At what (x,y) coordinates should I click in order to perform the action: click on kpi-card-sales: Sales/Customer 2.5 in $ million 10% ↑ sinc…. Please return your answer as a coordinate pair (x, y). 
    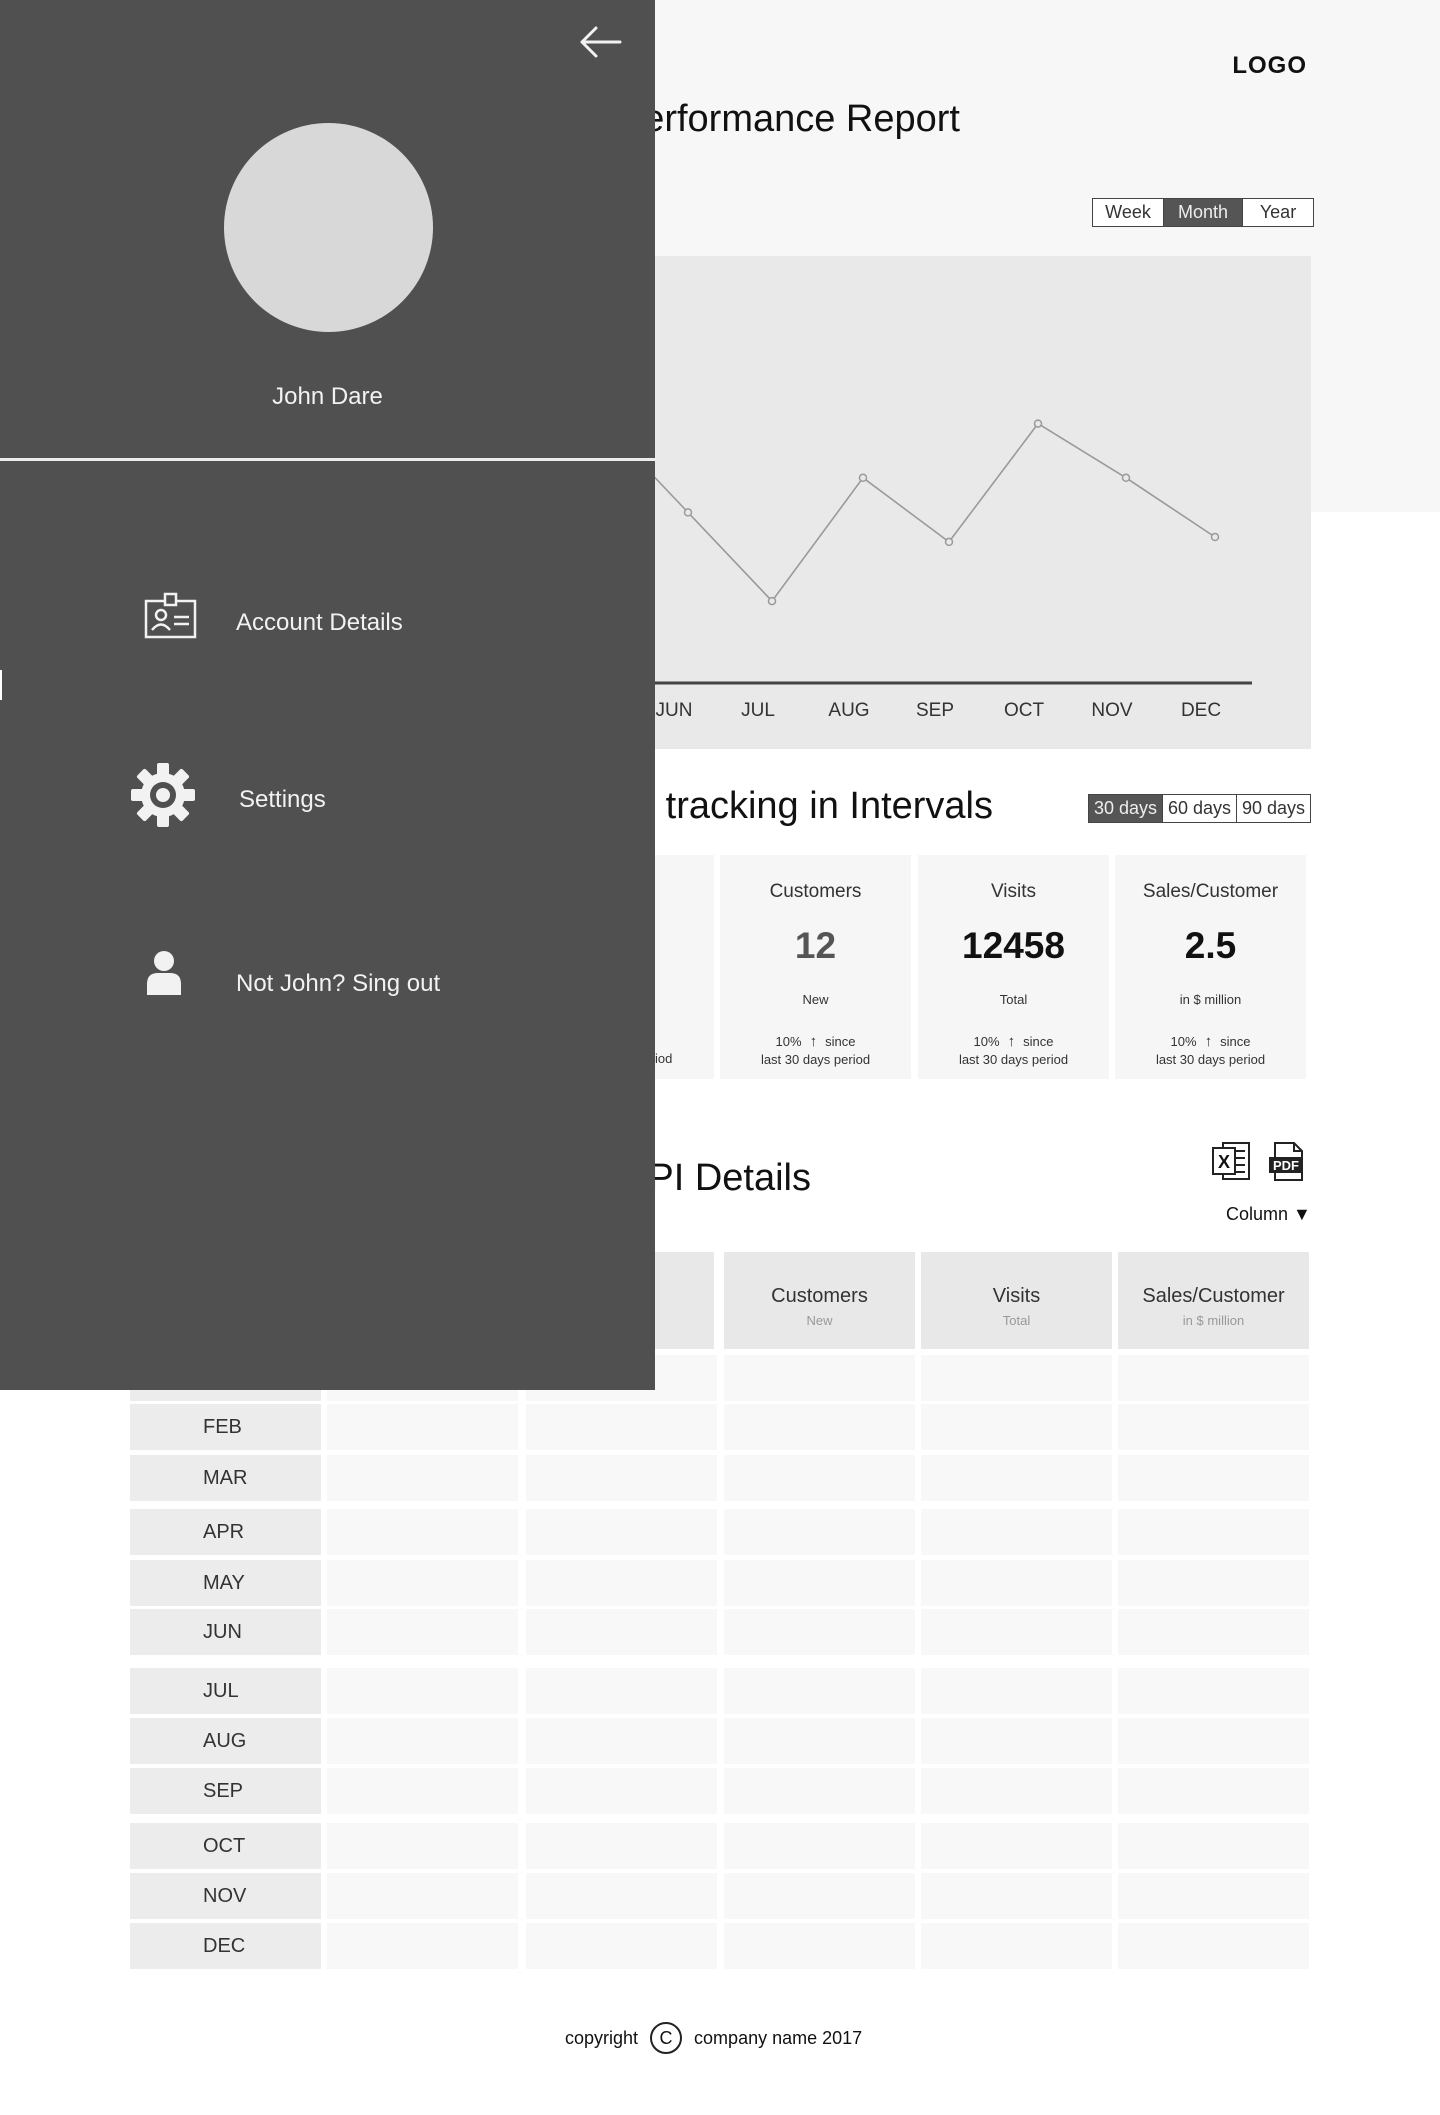
    Looking at the image, I should click on (1210, 967).